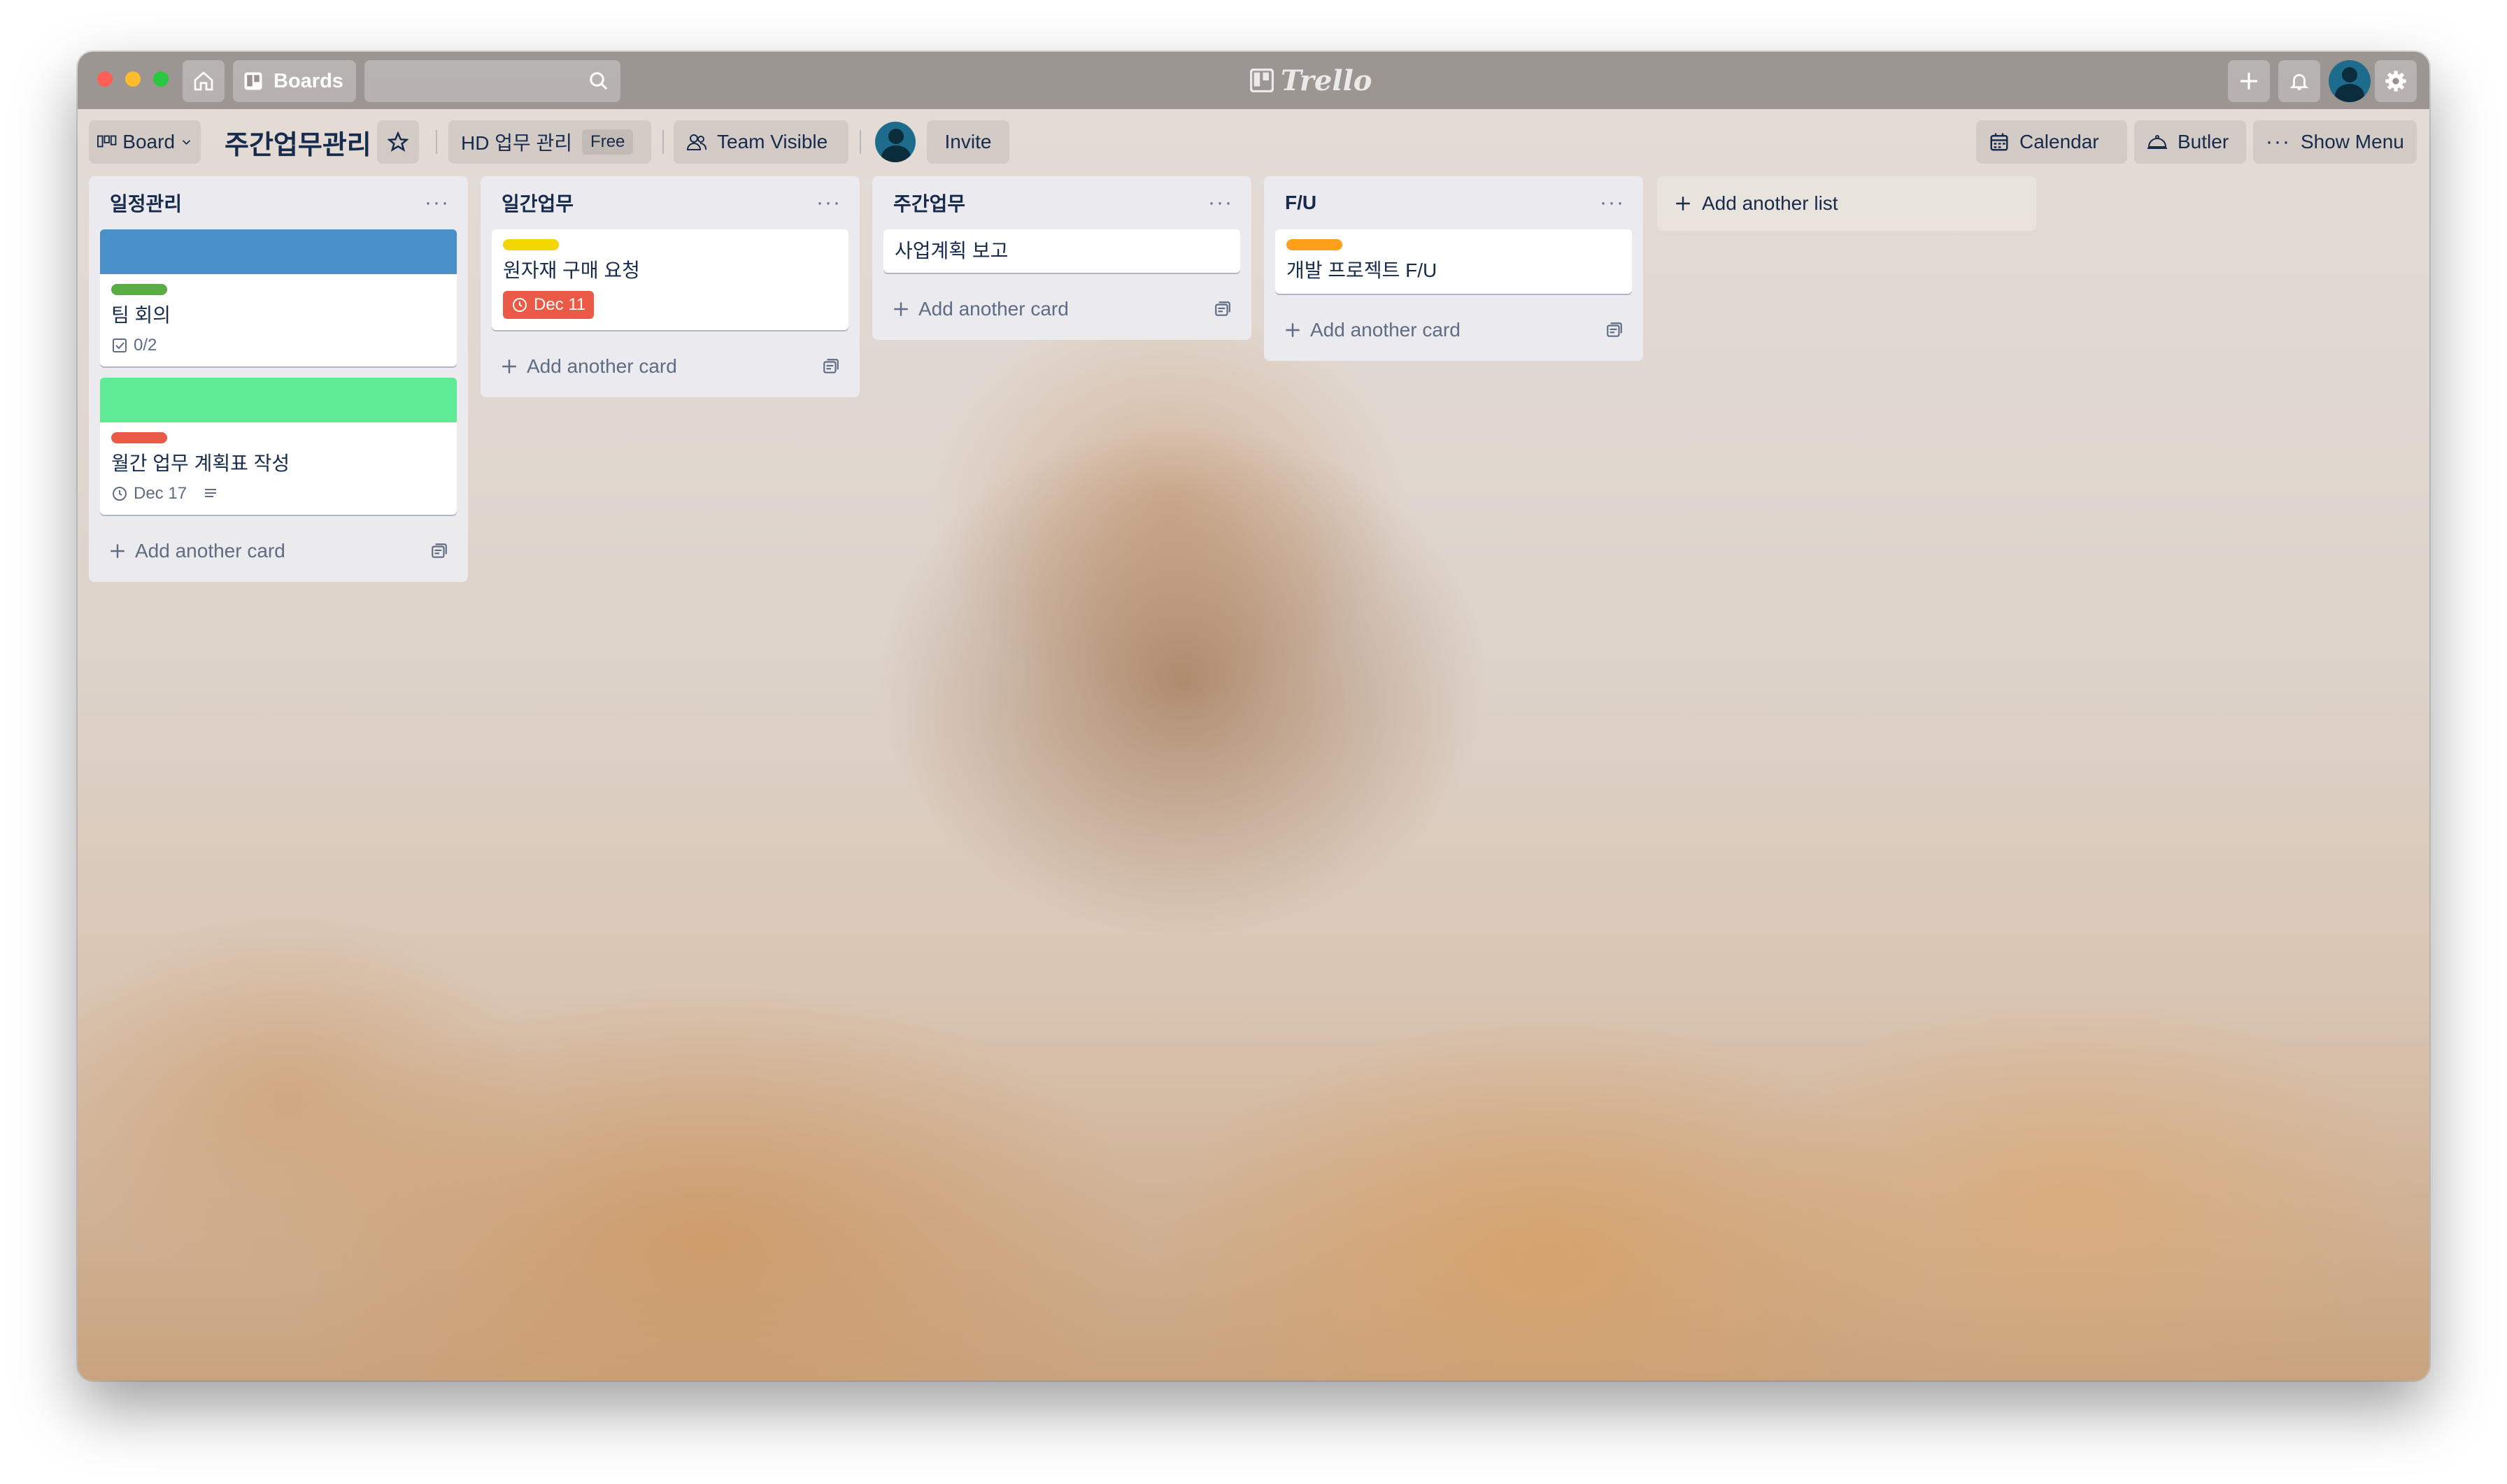  I want to click on close-window-button, so click(105, 79).